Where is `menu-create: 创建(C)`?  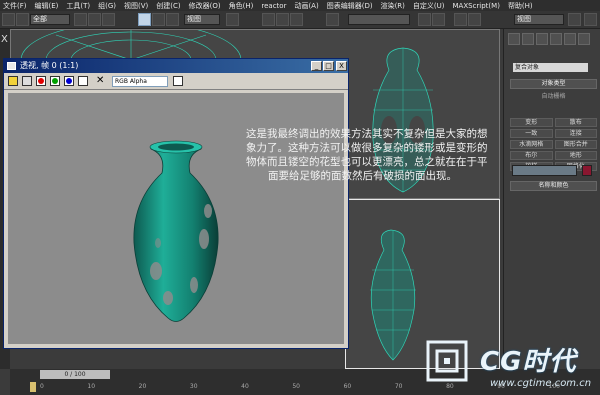 menu-create: 创建(C) is located at coordinates (168, 6).